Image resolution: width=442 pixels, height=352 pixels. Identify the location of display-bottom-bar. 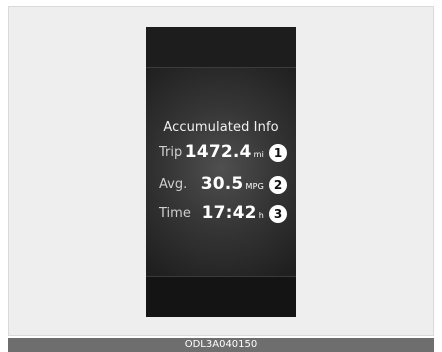
(221, 296).